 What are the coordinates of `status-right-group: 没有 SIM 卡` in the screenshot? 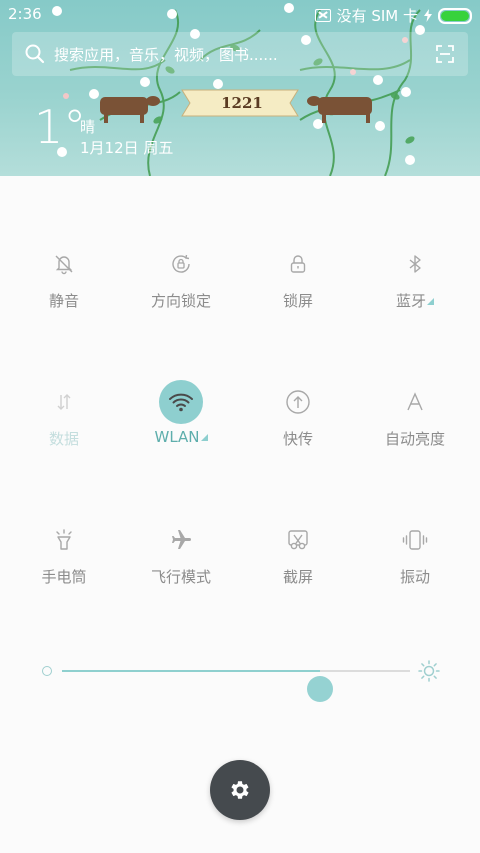 It's located at (393, 15).